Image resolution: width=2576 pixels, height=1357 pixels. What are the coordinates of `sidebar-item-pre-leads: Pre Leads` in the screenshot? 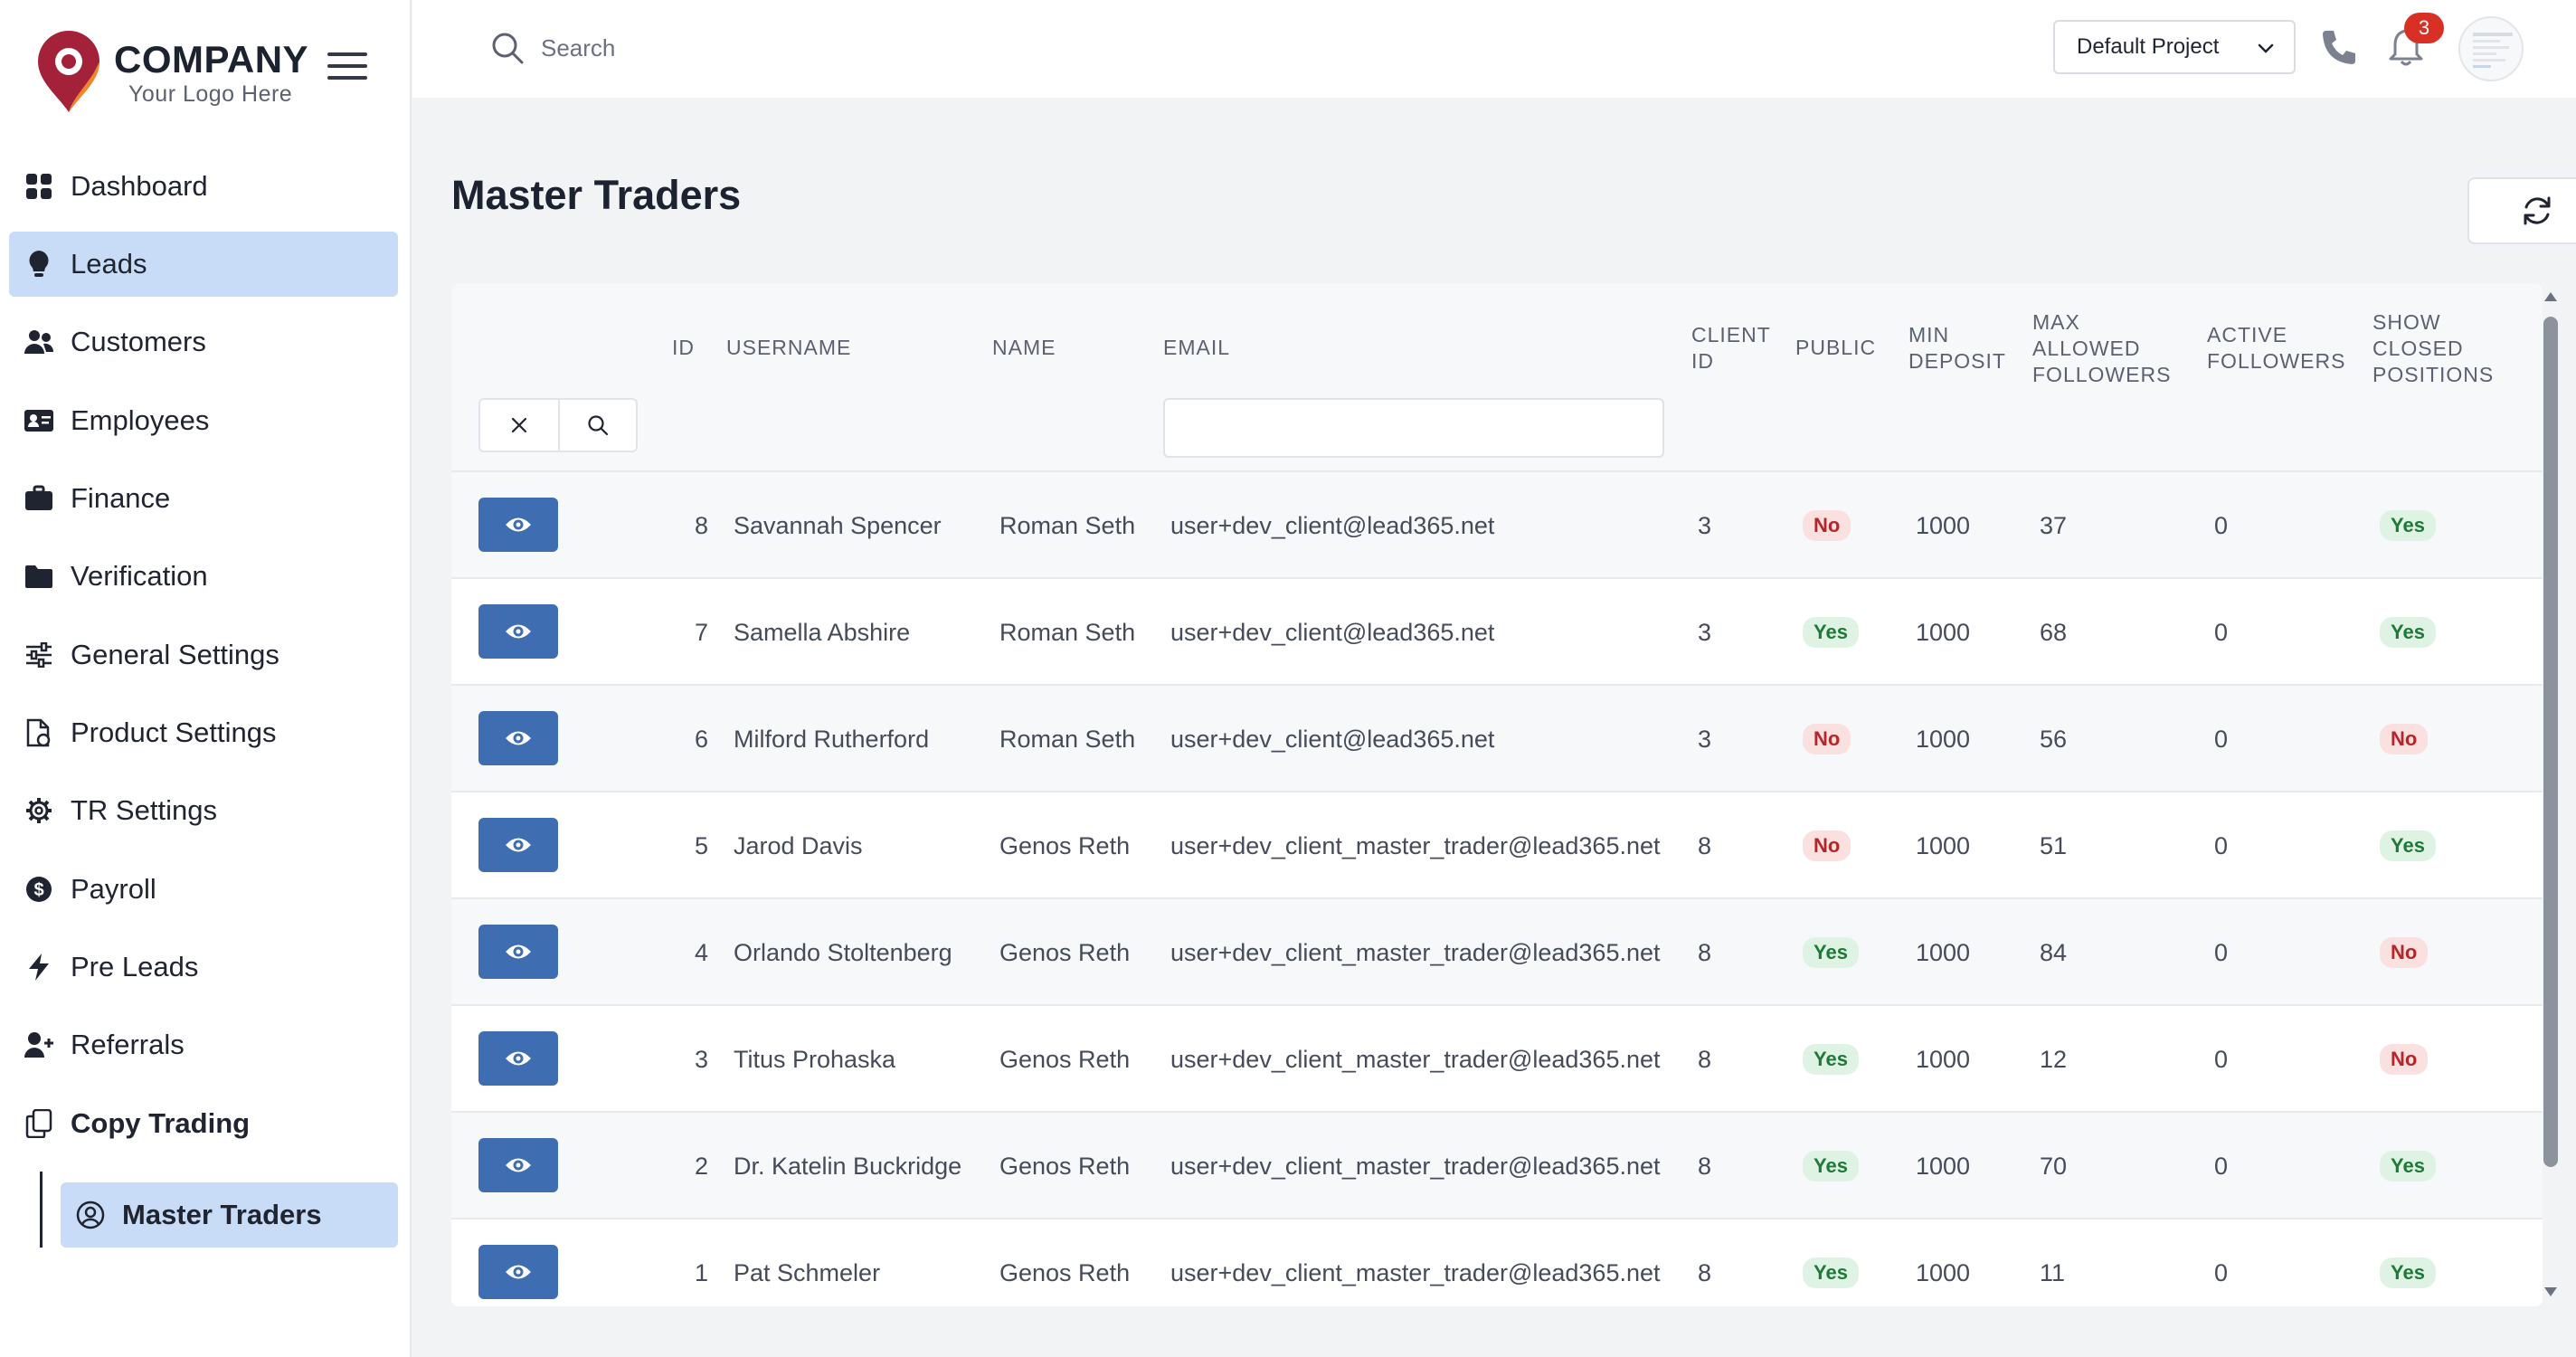 It's located at (204, 967).